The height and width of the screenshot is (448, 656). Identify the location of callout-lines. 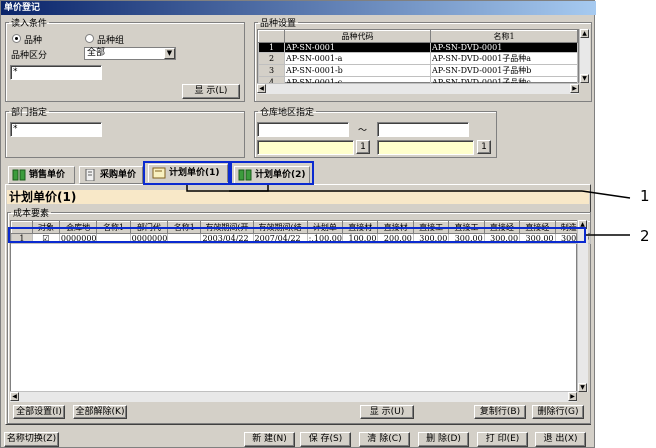
(408, 210).